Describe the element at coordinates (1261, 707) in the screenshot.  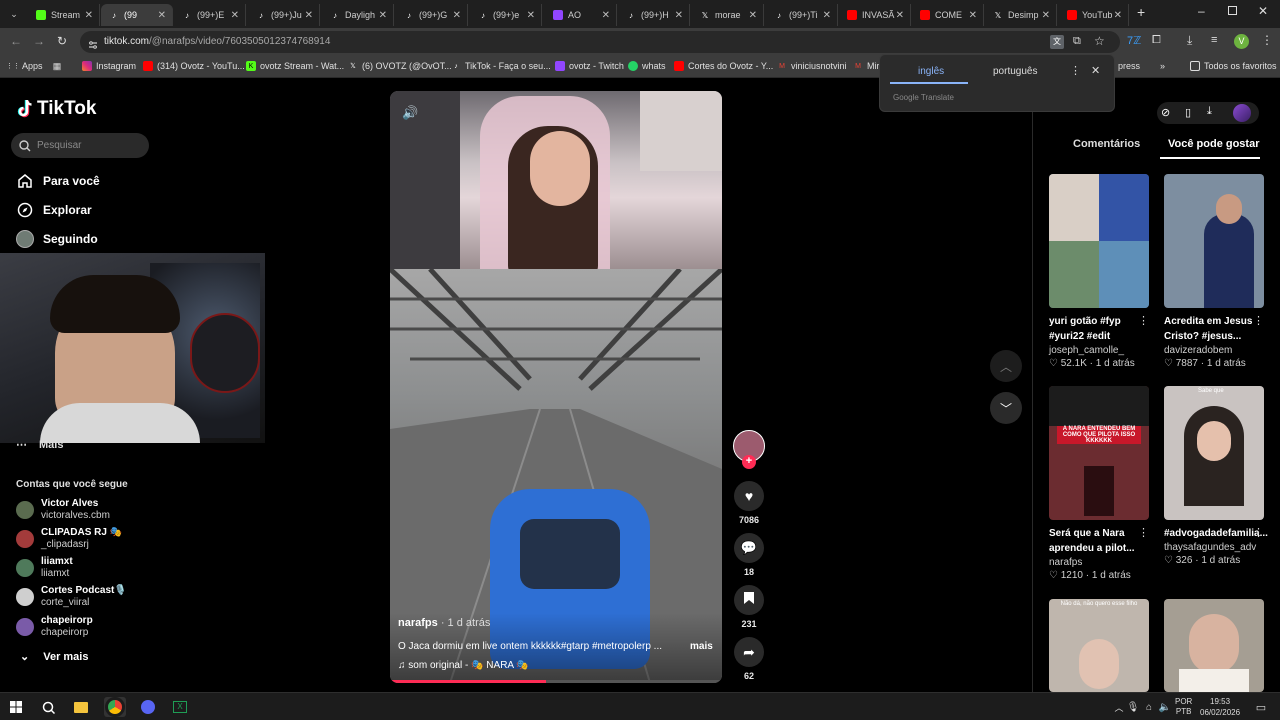
I see `notifications-icon: ▭` at that location.